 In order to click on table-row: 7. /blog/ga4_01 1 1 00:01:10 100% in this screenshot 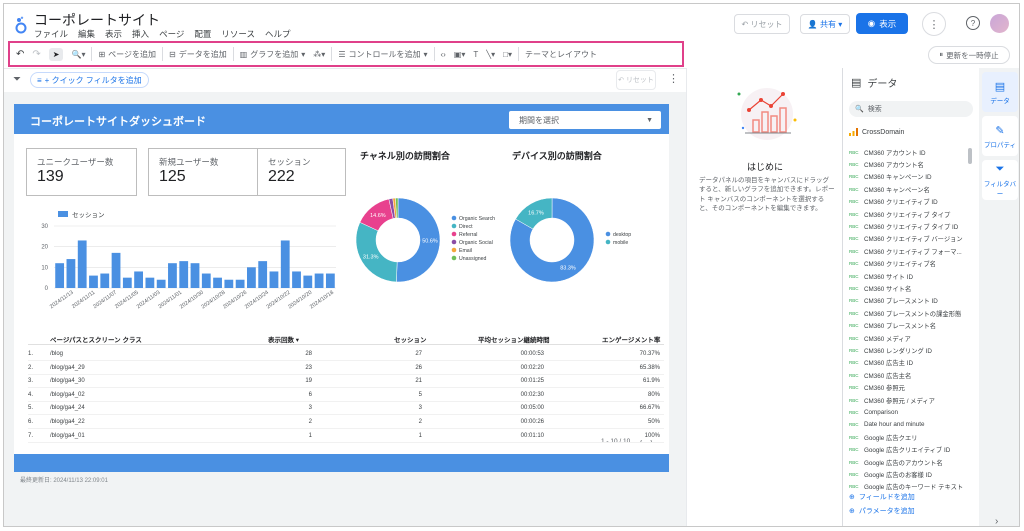, I will do `click(346, 436)`.